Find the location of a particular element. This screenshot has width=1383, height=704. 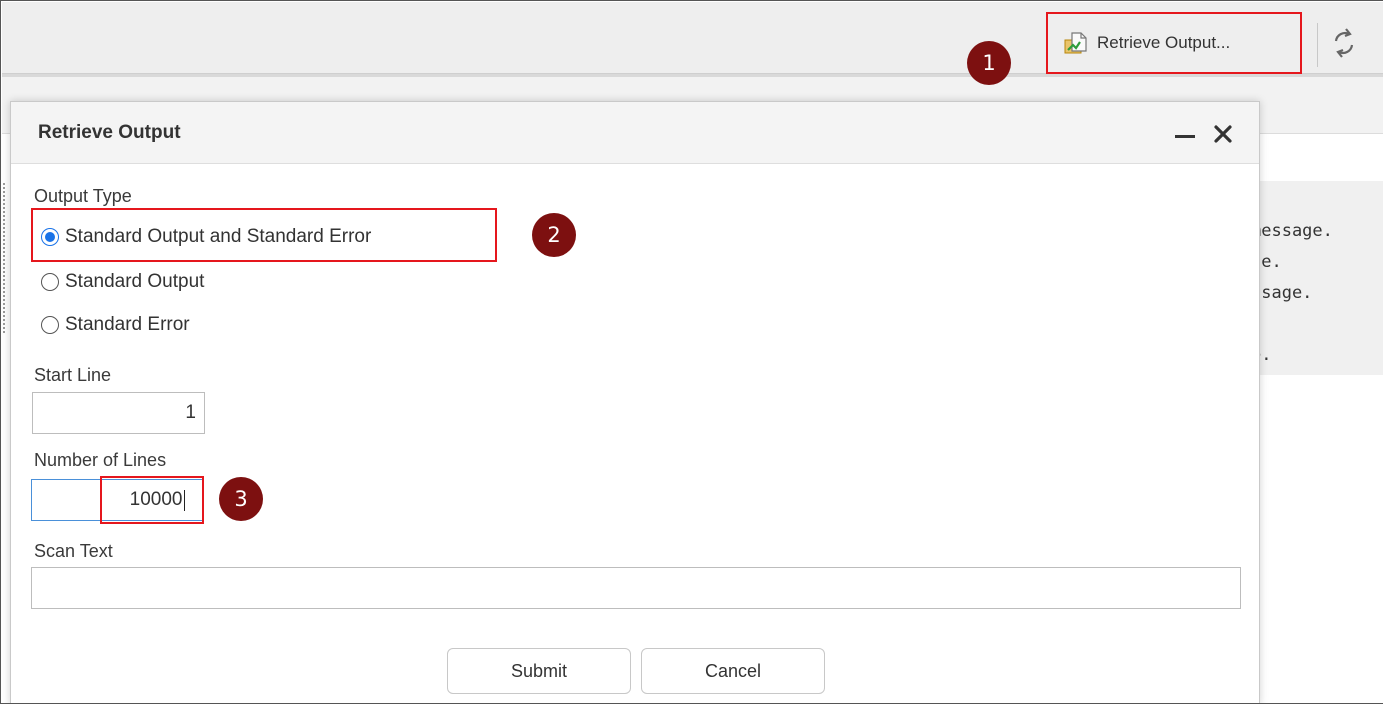

option-stdout-stderr-label: Standard Output and Standard Error is located at coordinates (218, 236).